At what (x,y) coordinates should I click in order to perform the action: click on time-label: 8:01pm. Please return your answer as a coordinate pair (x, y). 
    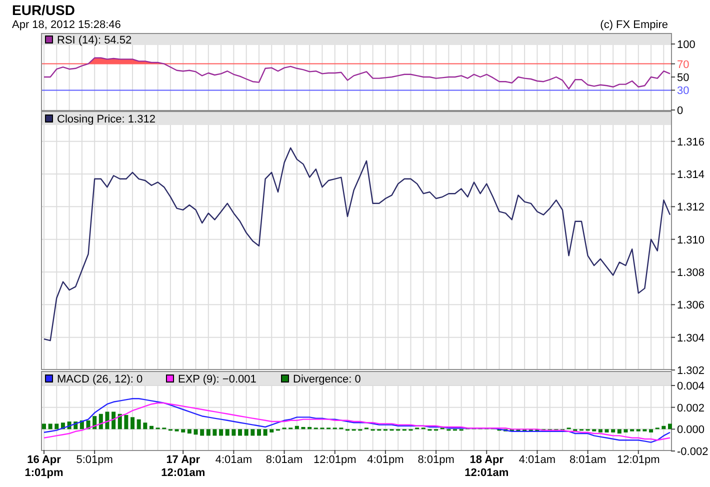
    Looking at the image, I should click on (436, 460).